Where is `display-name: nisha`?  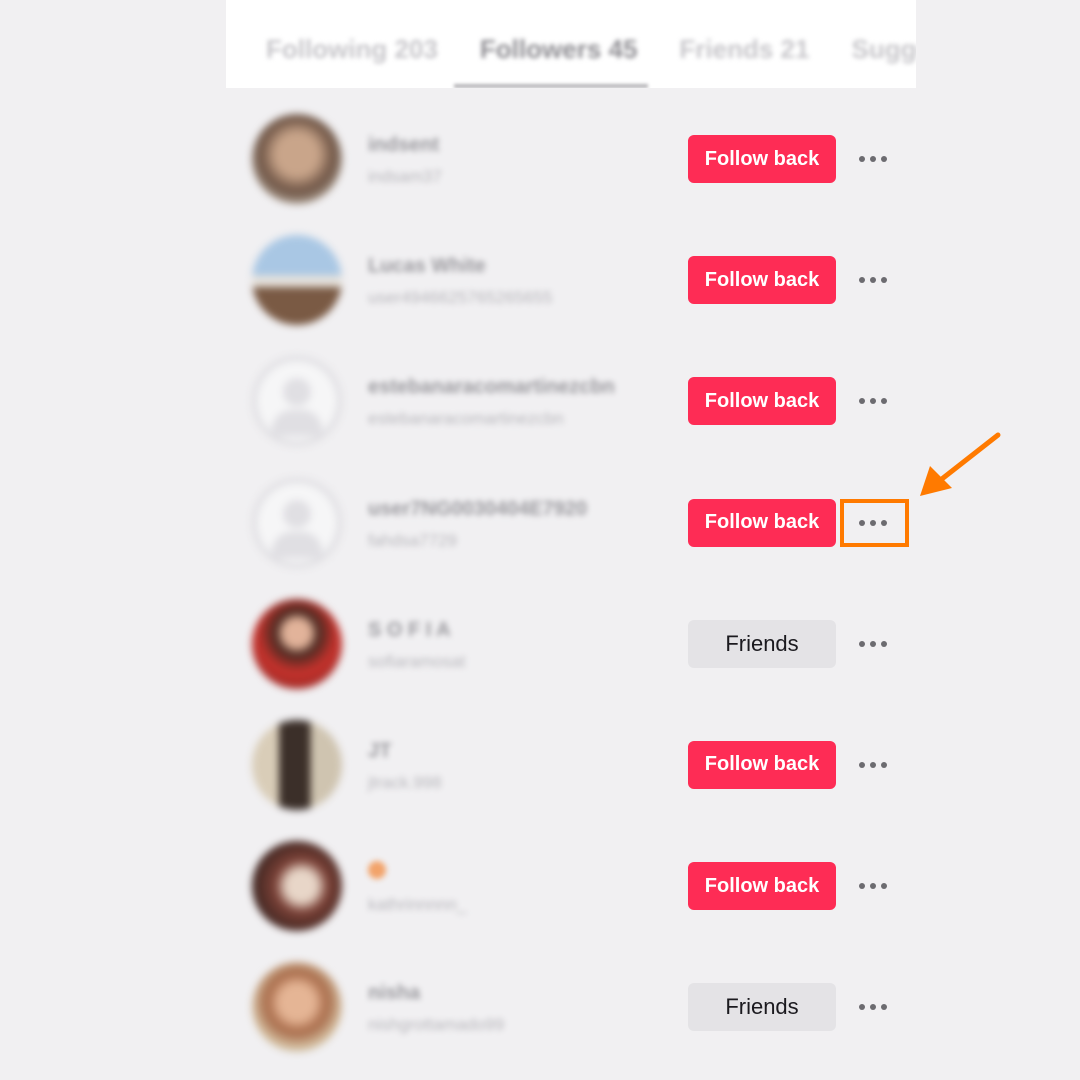 display-name: nisha is located at coordinates (436, 993).